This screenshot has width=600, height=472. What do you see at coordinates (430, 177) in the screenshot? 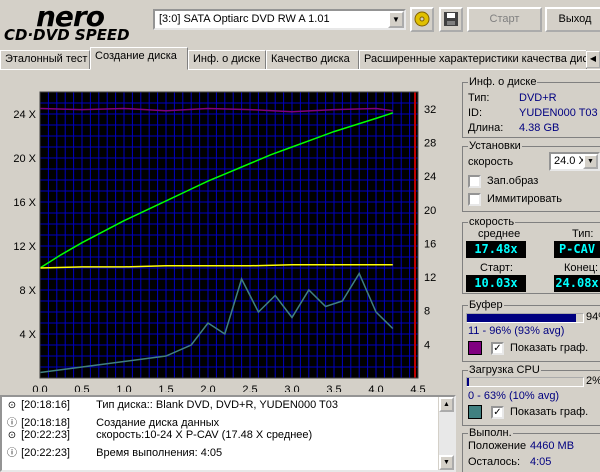
I see `y-right-tick-label: 24` at bounding box center [430, 177].